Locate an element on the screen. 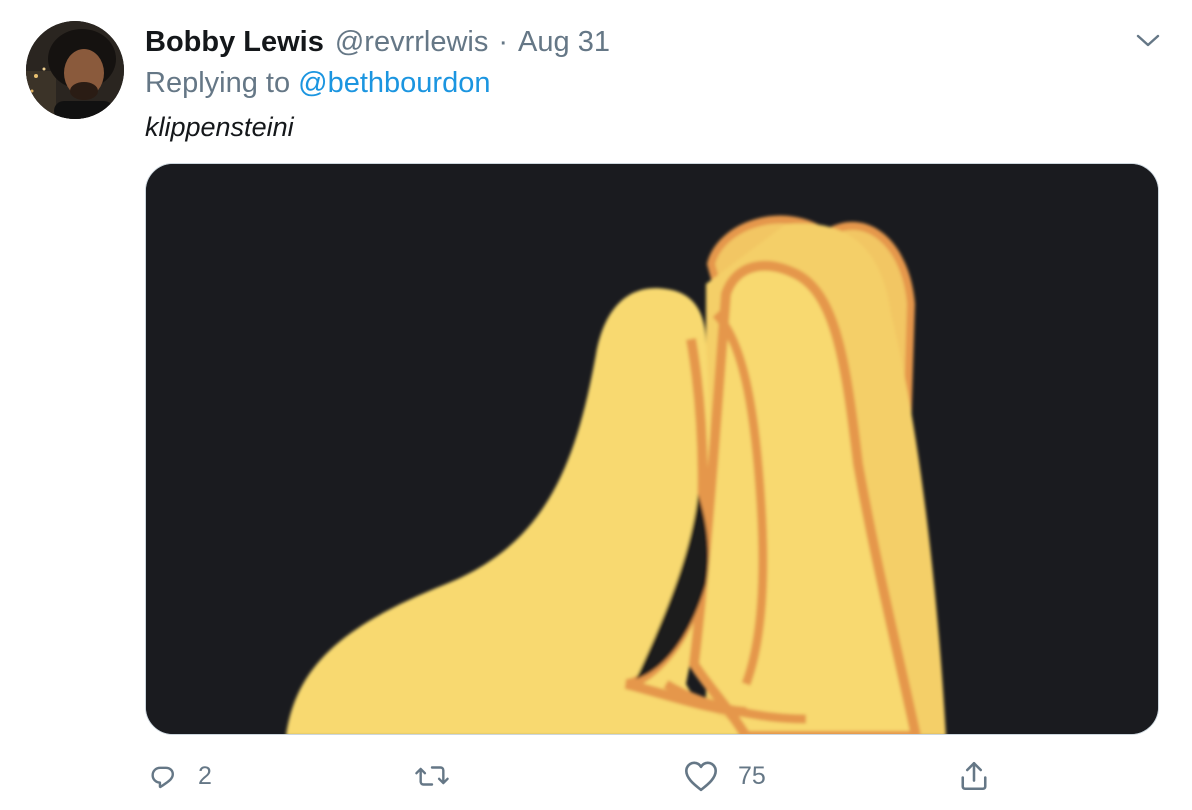 The height and width of the screenshot is (810, 1192). share-button is located at coordinates (974, 776).